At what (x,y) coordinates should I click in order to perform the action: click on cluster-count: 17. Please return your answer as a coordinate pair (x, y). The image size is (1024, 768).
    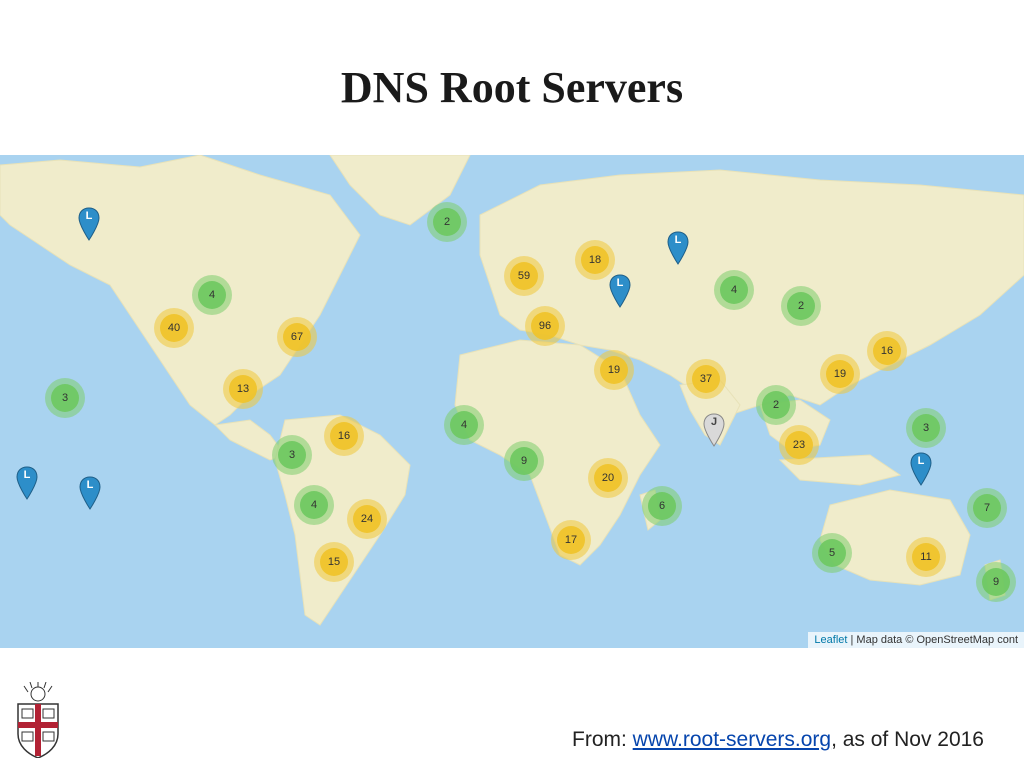
    Looking at the image, I should click on (571, 540).